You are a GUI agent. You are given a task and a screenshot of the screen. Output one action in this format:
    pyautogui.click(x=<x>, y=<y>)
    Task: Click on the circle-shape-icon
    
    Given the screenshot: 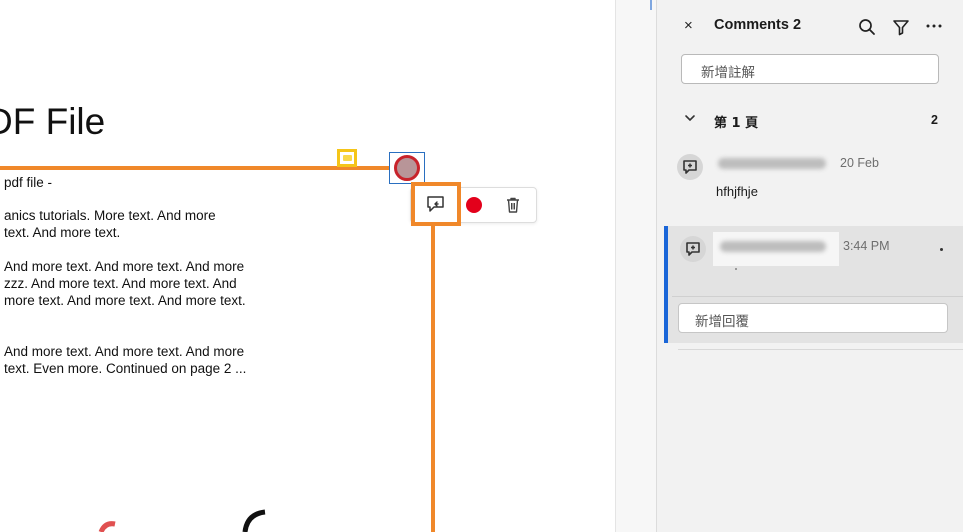 What is the action you would take?
    pyautogui.click(x=407, y=168)
    